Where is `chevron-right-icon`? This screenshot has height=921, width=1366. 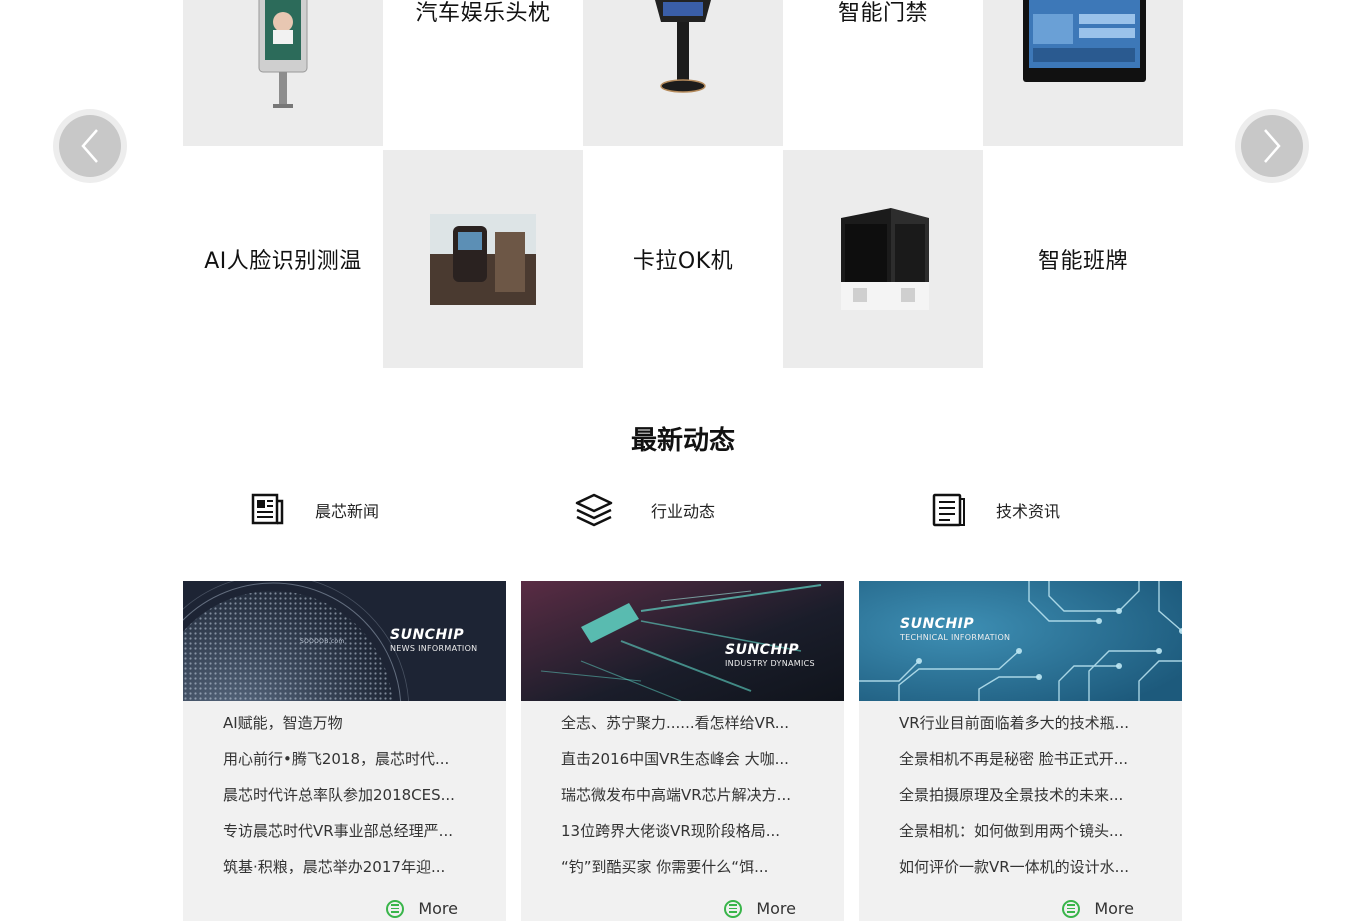
chevron-right-icon is located at coordinates (1272, 146).